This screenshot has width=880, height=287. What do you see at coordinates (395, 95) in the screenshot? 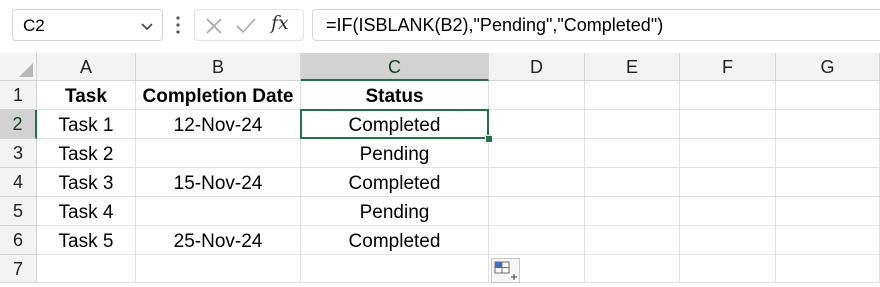
I see `cell-c1: Status` at bounding box center [395, 95].